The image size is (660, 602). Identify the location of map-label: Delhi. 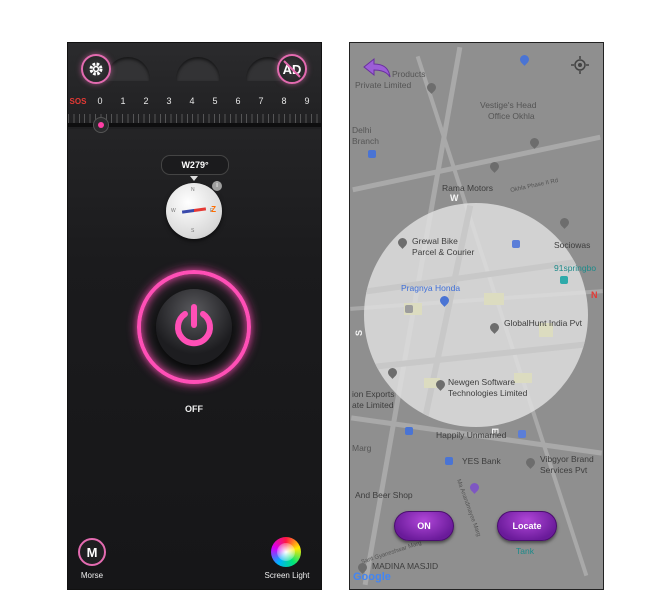
(362, 130).